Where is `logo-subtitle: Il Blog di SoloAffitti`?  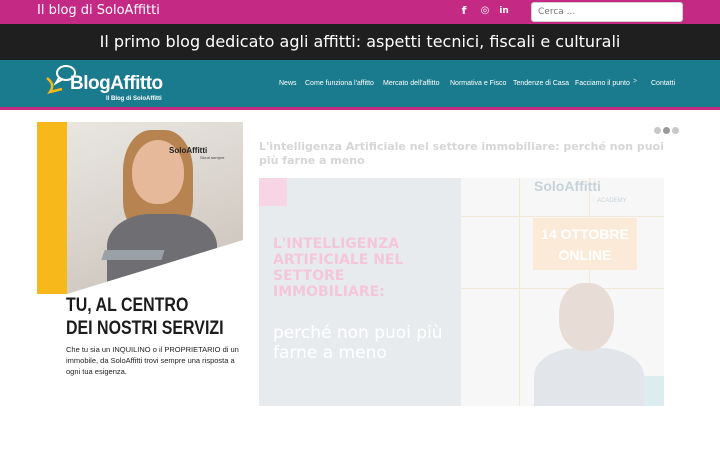
logo-subtitle: Il Blog di SoloAffitti is located at coordinates (134, 99).